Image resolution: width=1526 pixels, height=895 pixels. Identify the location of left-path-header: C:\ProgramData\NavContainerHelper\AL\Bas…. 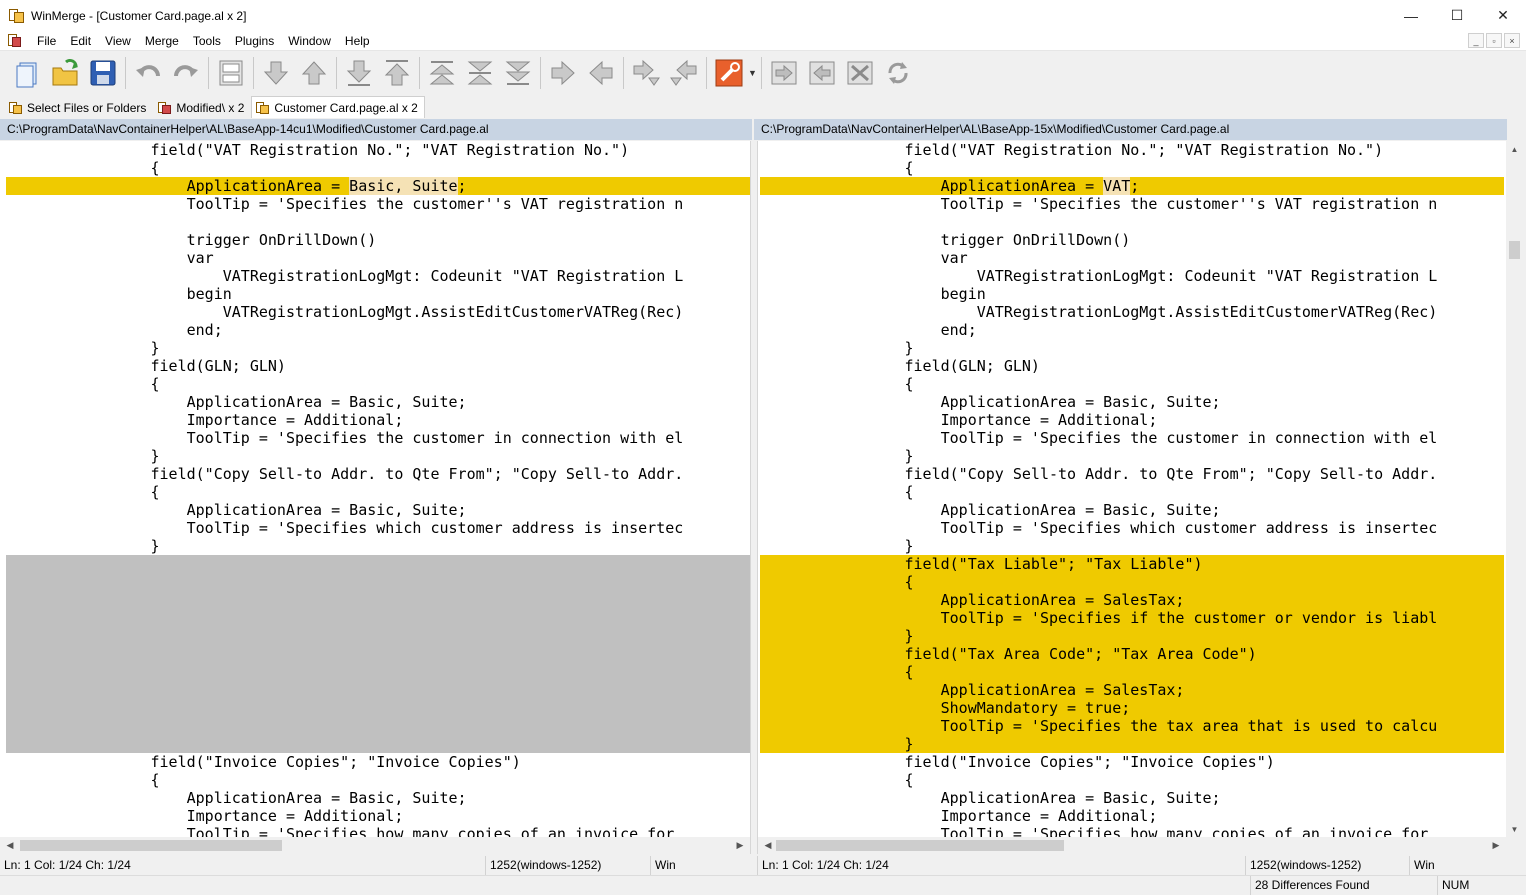
(376, 129).